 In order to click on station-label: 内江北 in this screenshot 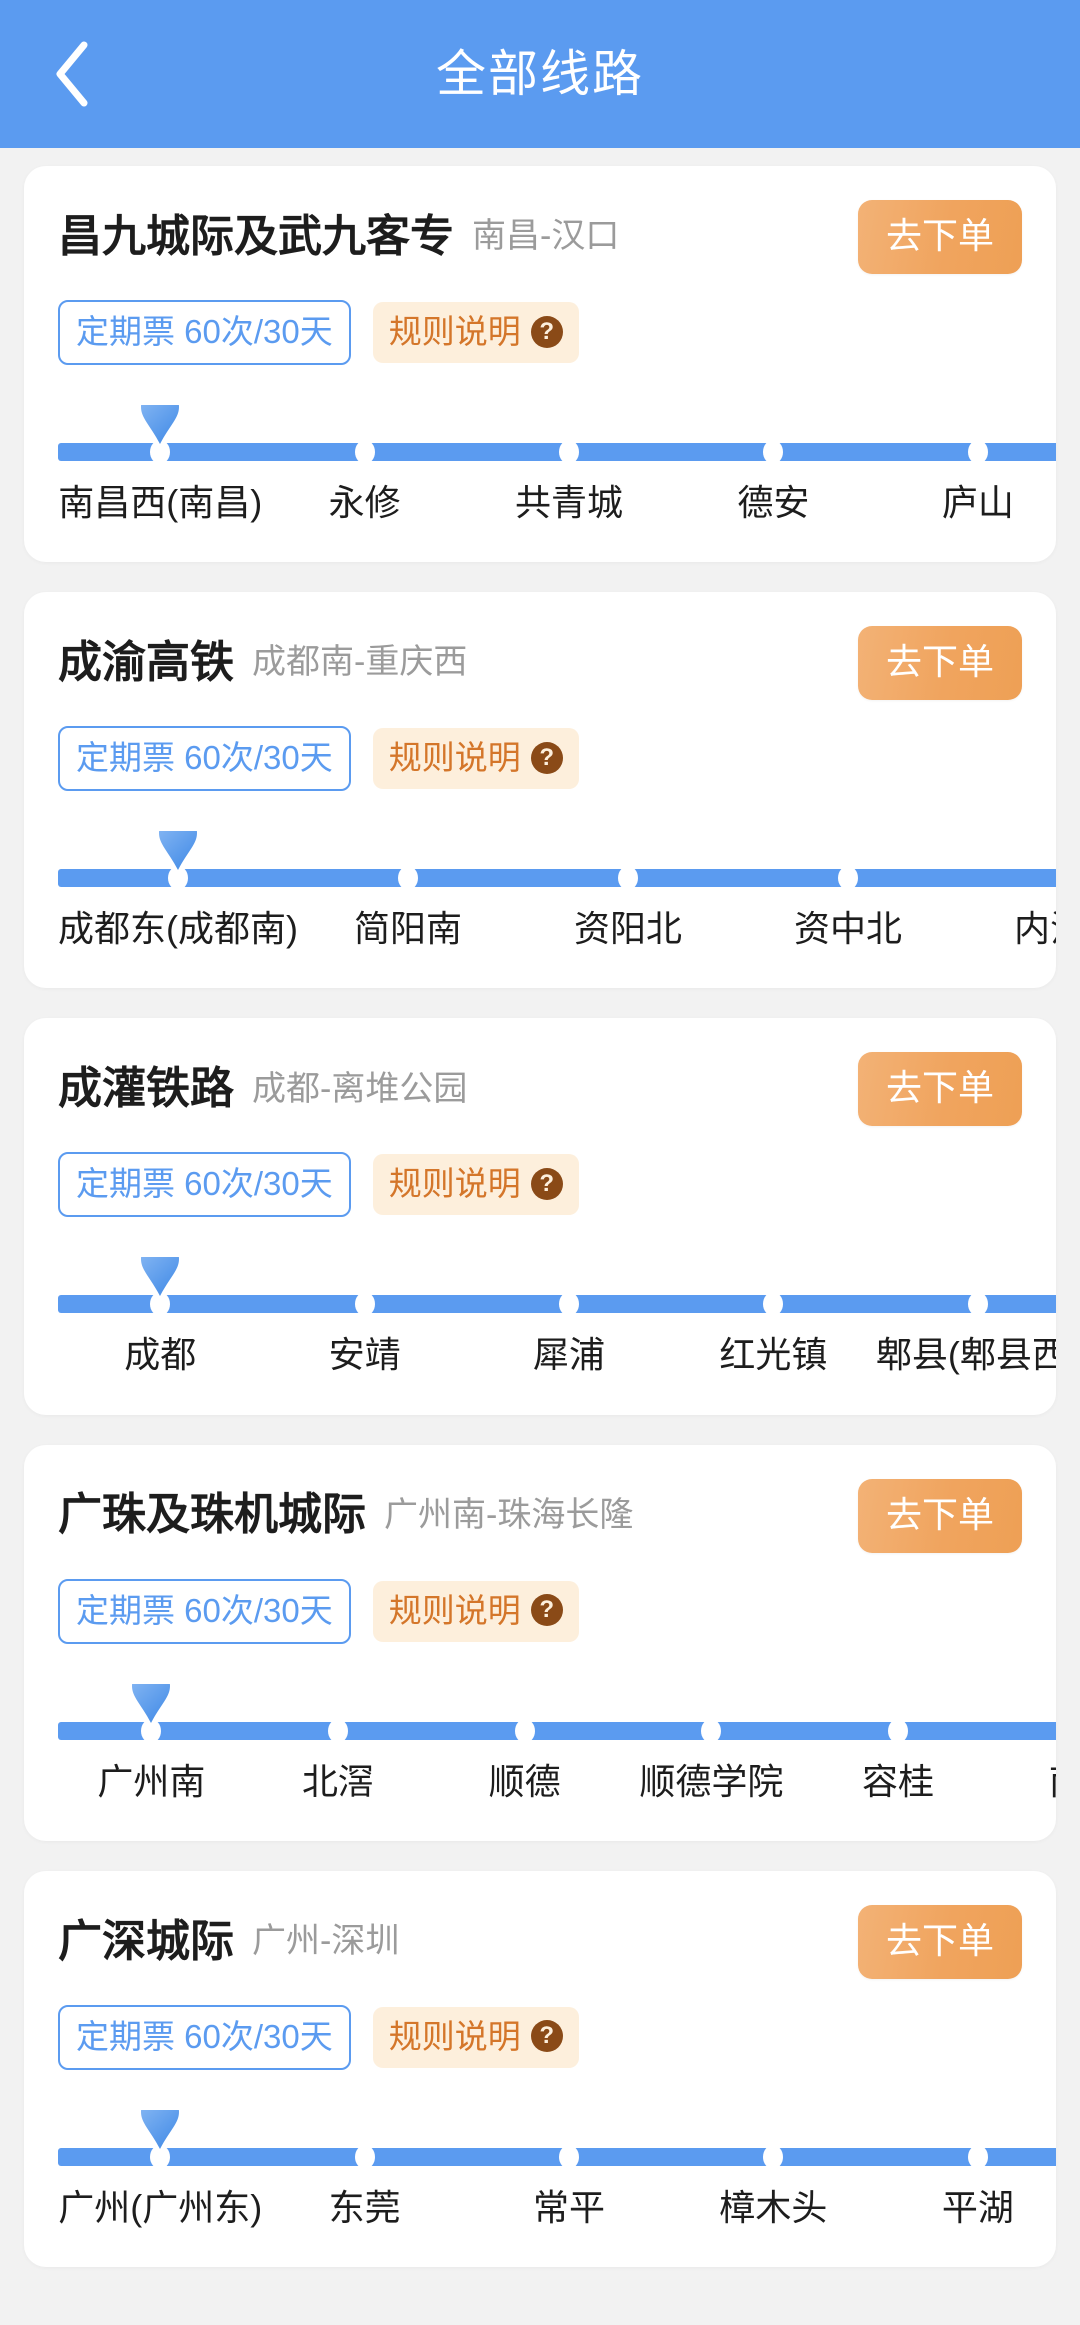, I will do `click(1034, 929)`.